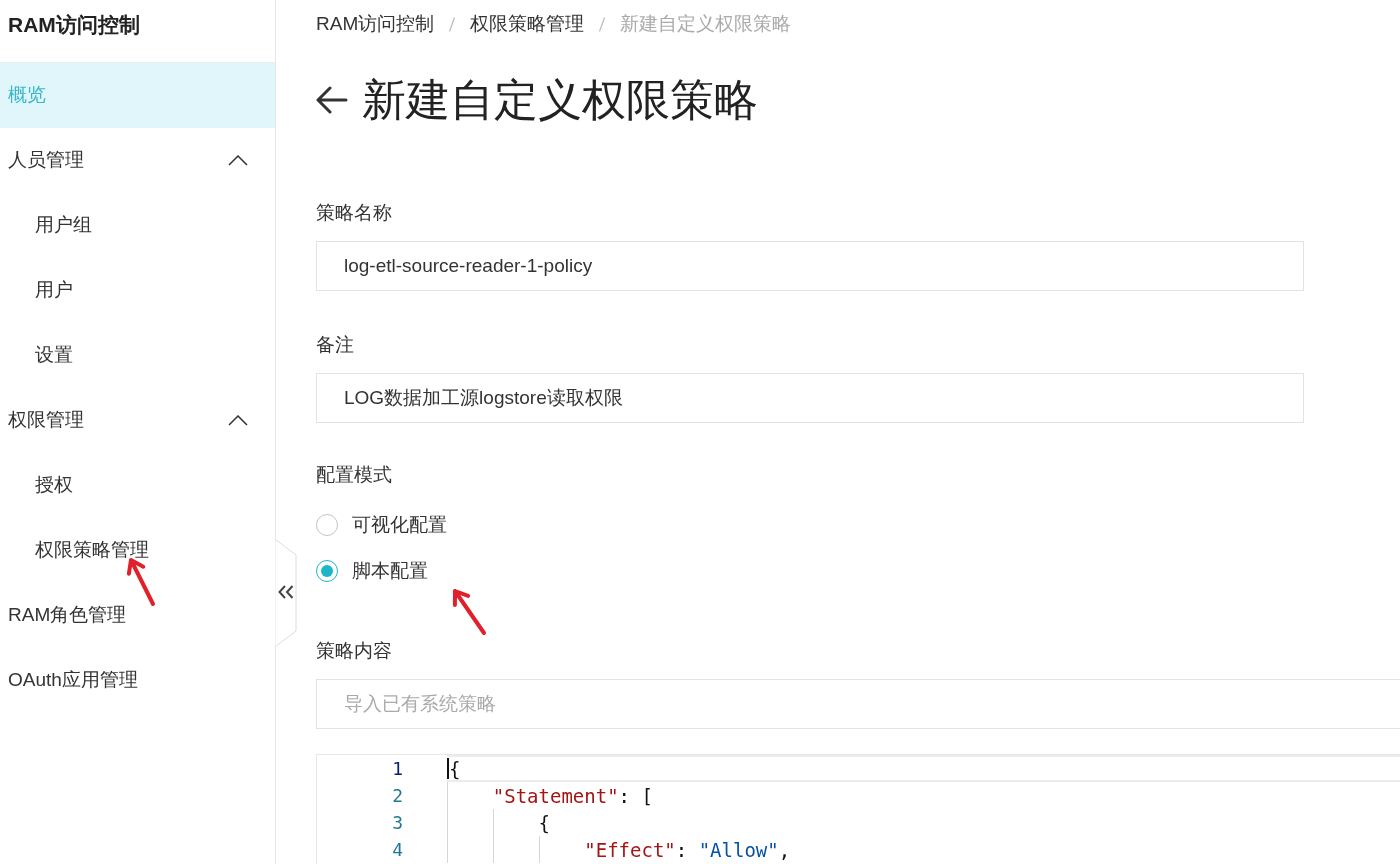 Image resolution: width=1400 pixels, height=864 pixels. I want to click on sidebar-item: 用户组, so click(137, 225).